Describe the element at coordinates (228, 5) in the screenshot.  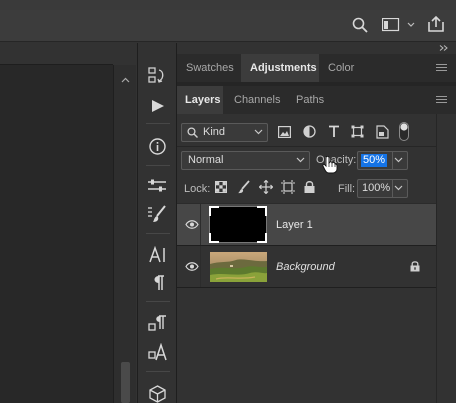
I see `title-bar` at that location.